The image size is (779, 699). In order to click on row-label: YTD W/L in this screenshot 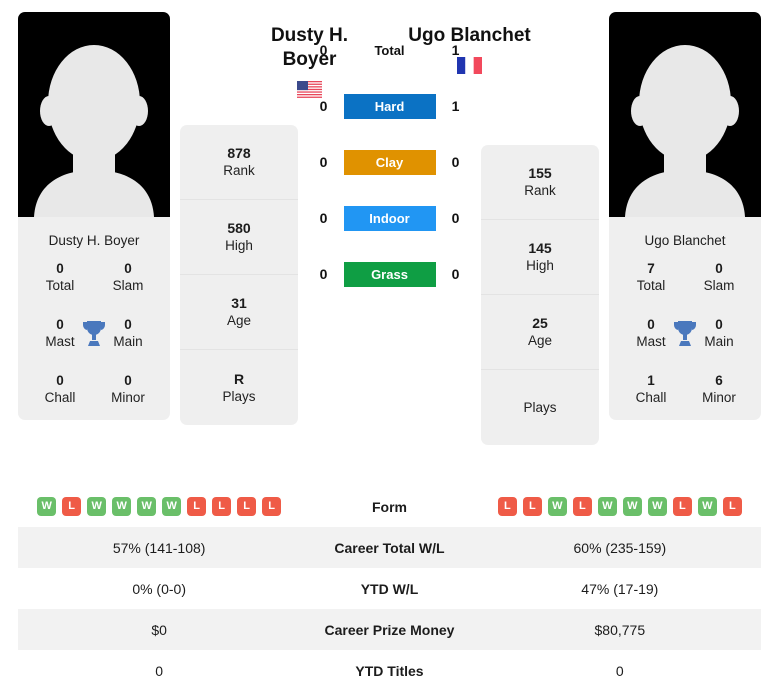, I will do `click(389, 588)`.